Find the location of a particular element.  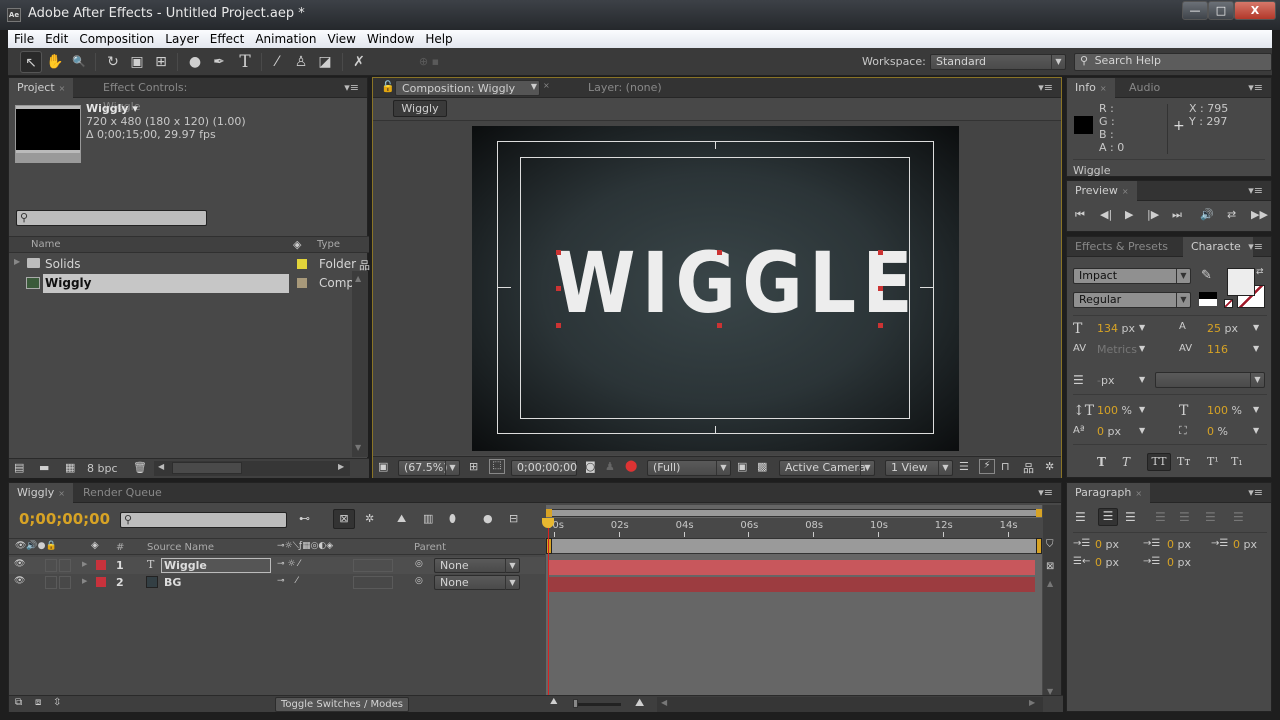

menu-edit: Edit is located at coordinates (56, 38).